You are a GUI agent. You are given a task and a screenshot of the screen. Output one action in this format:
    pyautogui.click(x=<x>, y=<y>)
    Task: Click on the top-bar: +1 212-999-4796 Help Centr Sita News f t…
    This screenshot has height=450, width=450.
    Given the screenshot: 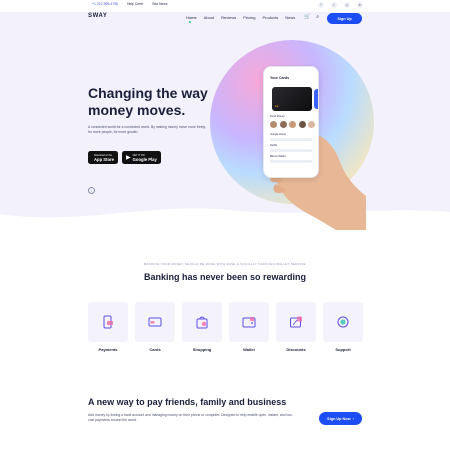 What is the action you would take?
    pyautogui.click(x=225, y=6)
    